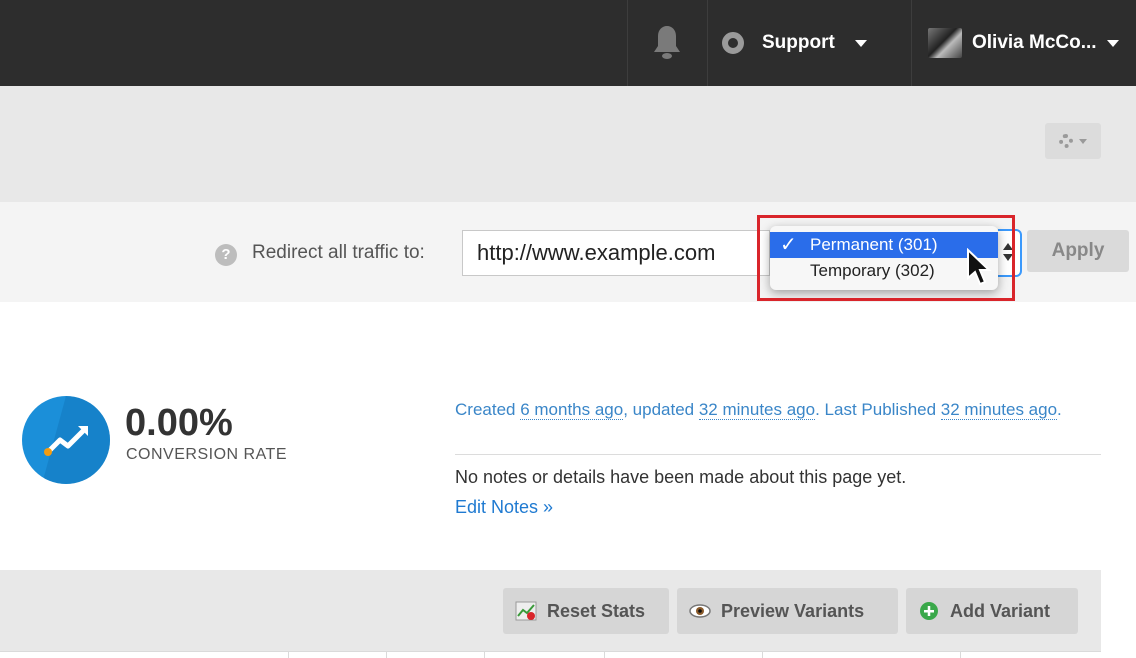 This screenshot has height=658, width=1136. Describe the element at coordinates (793, 610) in the screenshot. I see `preview-variants-label: Preview Variants` at that location.